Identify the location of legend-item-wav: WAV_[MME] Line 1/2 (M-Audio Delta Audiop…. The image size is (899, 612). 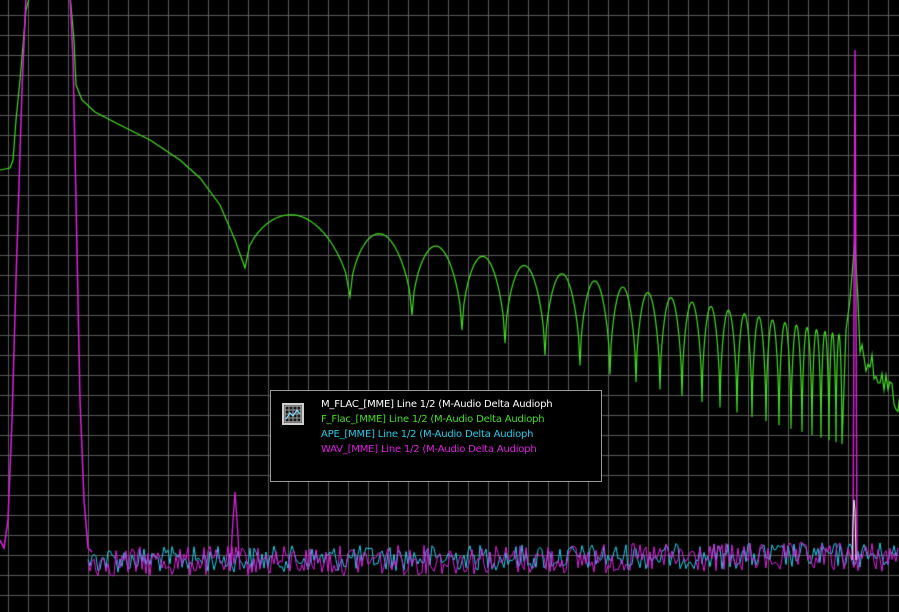
(429, 449).